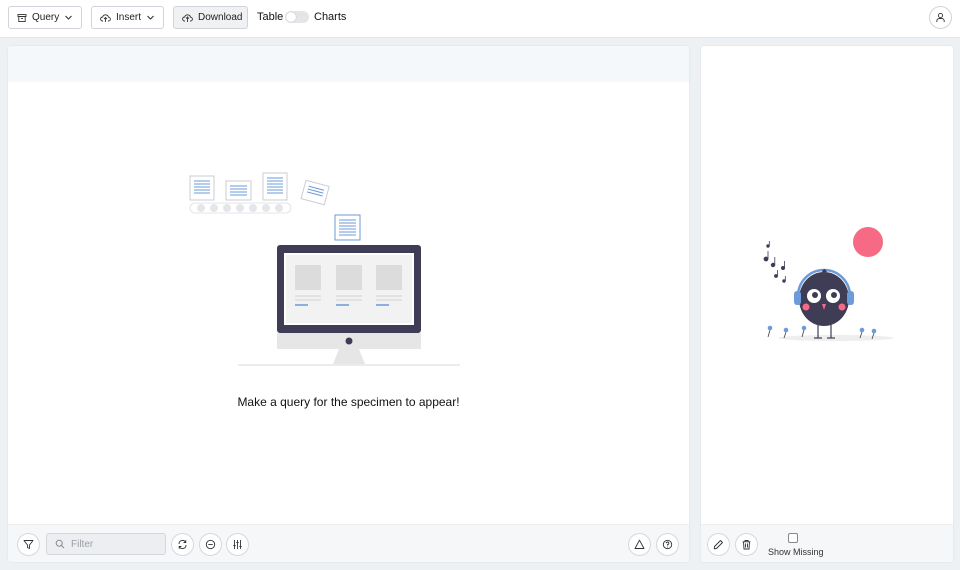  I want to click on show-missing-checkbox, so click(793, 538).